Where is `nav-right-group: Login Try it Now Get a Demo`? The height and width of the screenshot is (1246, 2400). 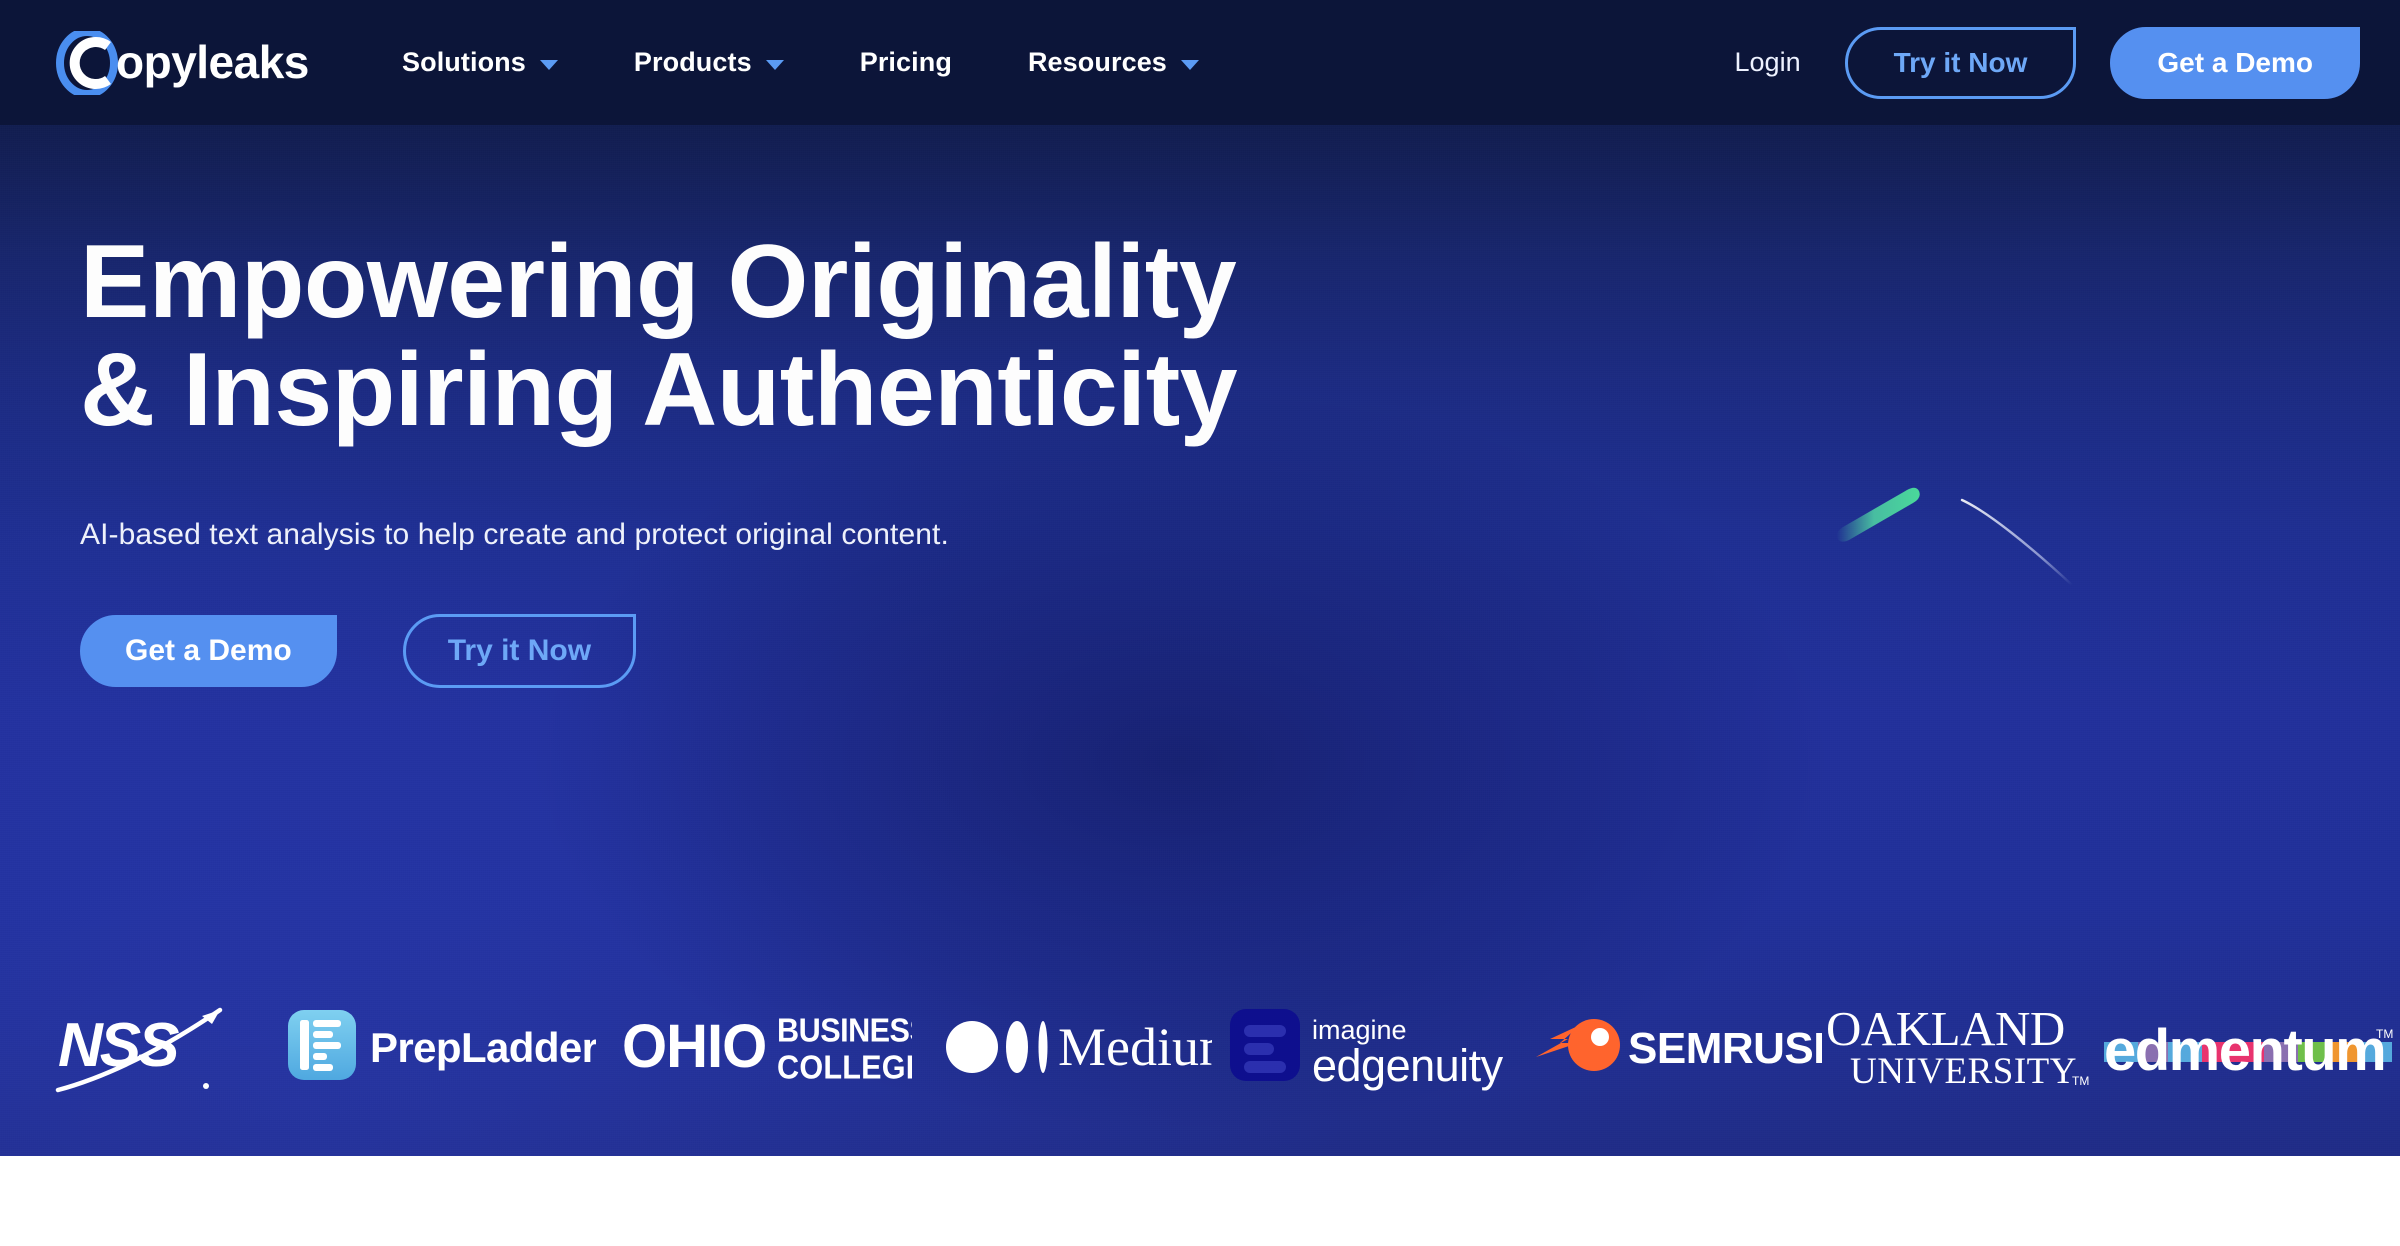 nav-right-group: Login Try it Now Get a Demo is located at coordinates (2025, 62).